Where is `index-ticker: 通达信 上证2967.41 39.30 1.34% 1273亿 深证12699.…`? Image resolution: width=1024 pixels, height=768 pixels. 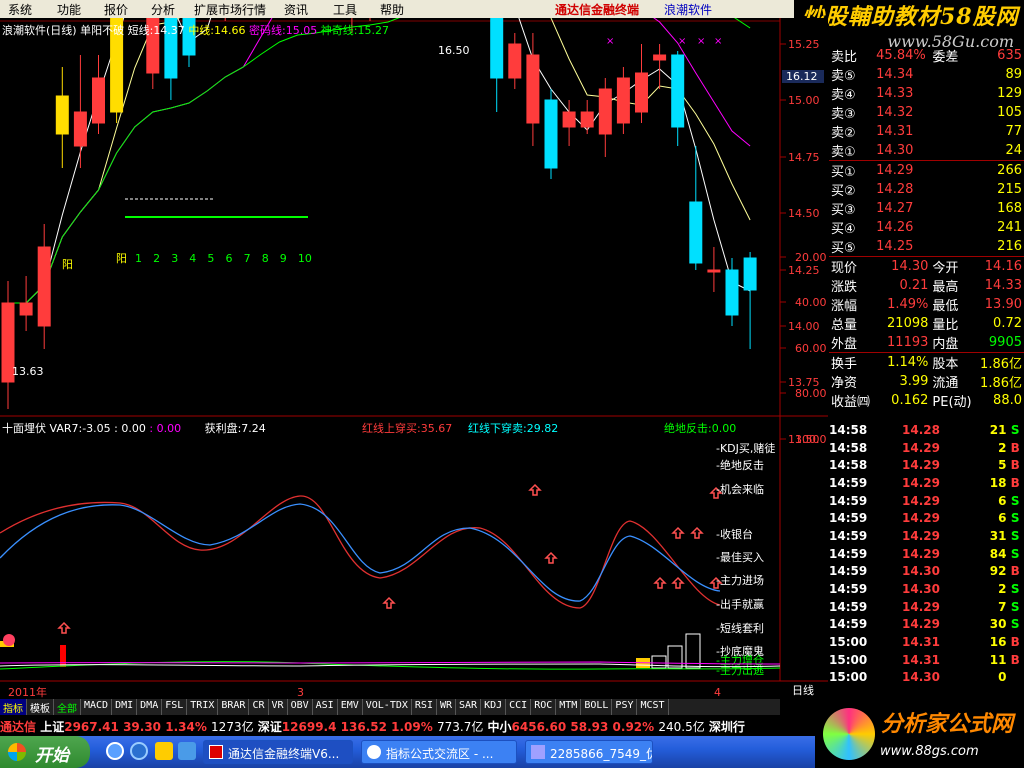 index-ticker: 通达信 上证2967.41 39.30 1.34% 1273亿 深证12699.… is located at coordinates (402, 725).